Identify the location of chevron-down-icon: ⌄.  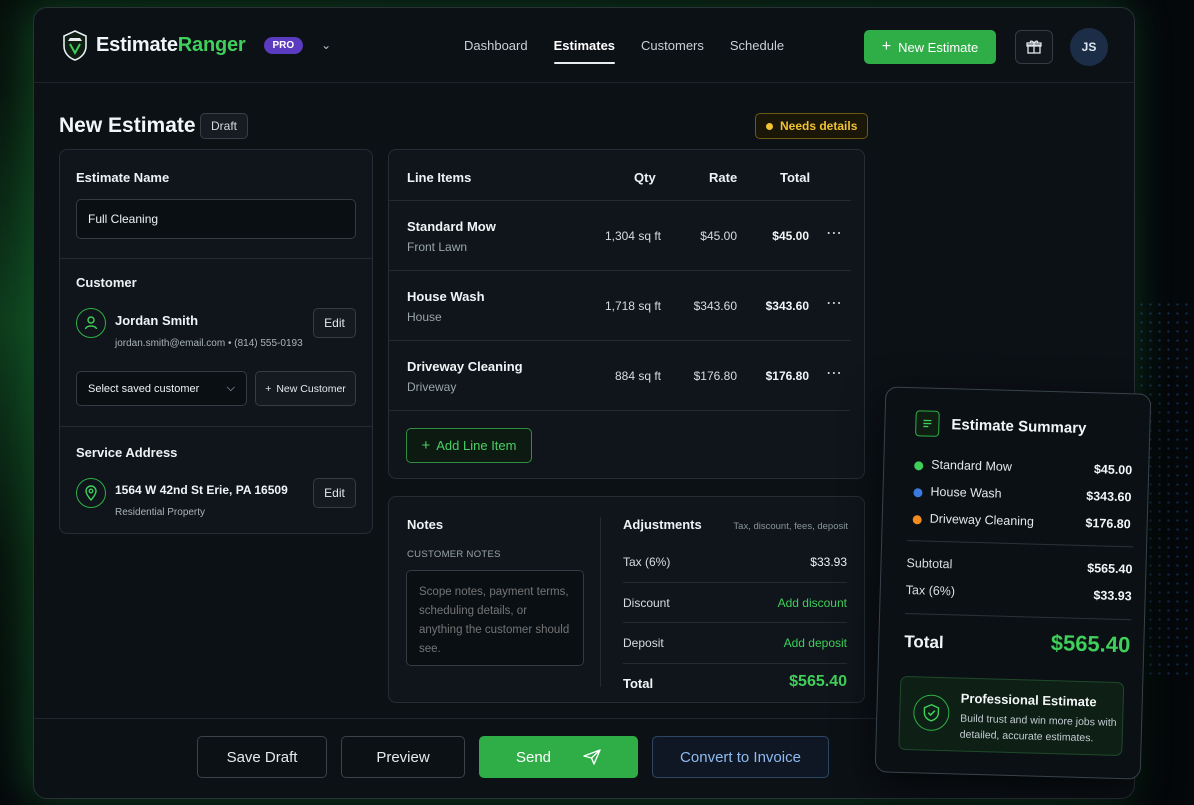
(326, 45).